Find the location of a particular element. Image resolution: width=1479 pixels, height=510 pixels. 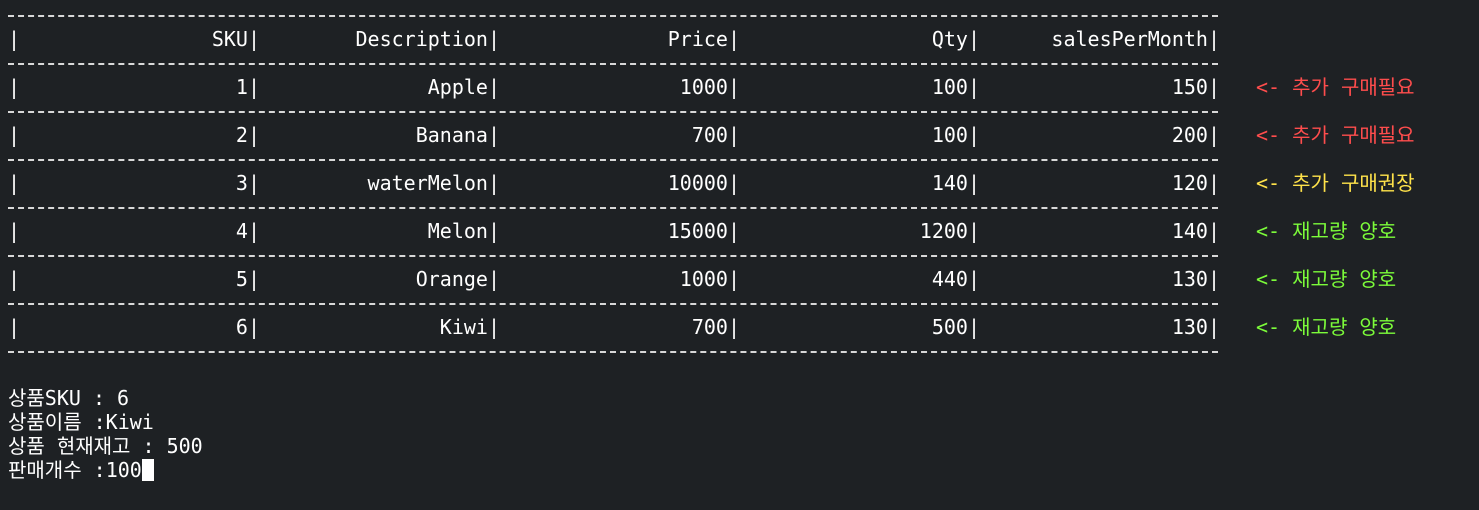

header-sales-per-month: salesPerMonth| is located at coordinates (1135, 39).